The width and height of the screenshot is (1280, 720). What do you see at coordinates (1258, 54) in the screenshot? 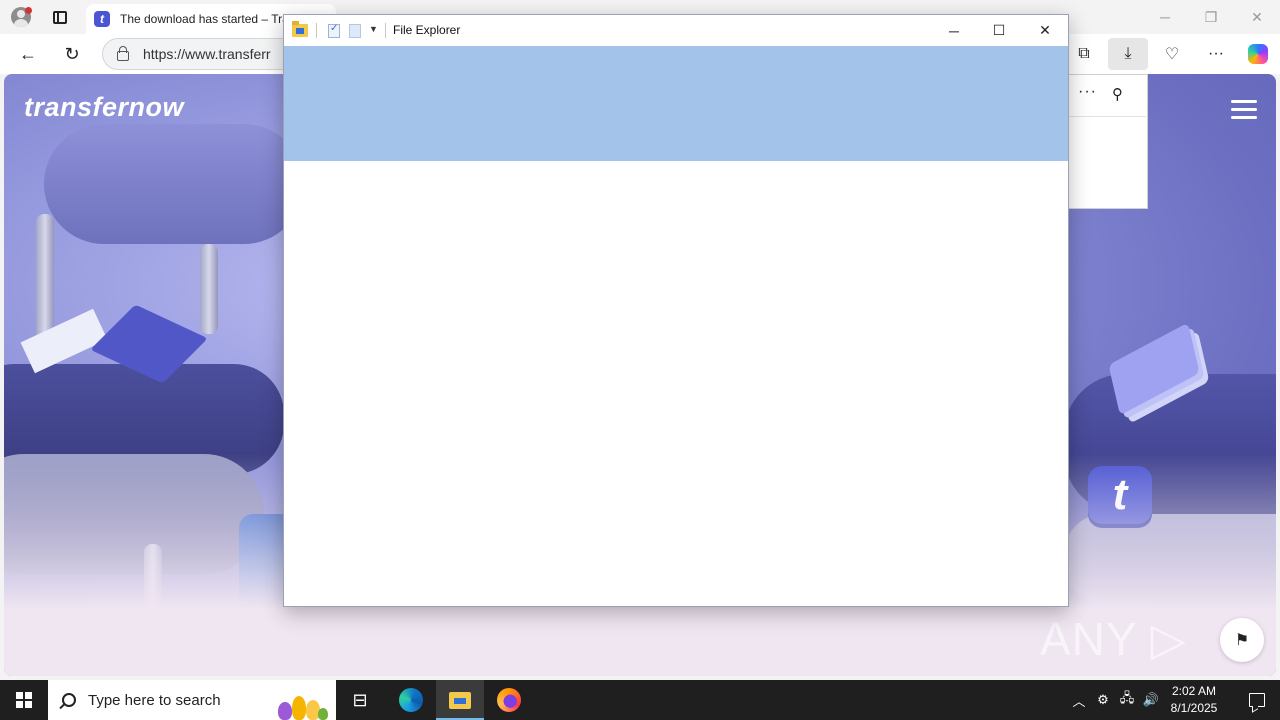
I see `copilot-icon` at bounding box center [1258, 54].